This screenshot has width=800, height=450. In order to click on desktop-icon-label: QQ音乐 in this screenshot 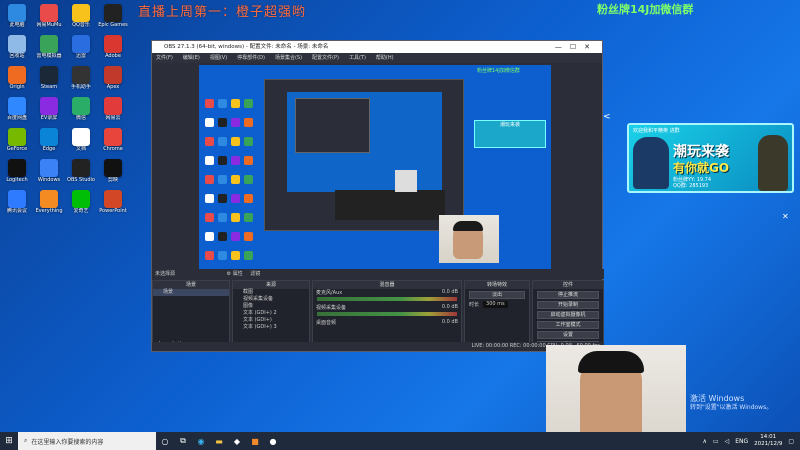, I will do `click(81, 25)`.